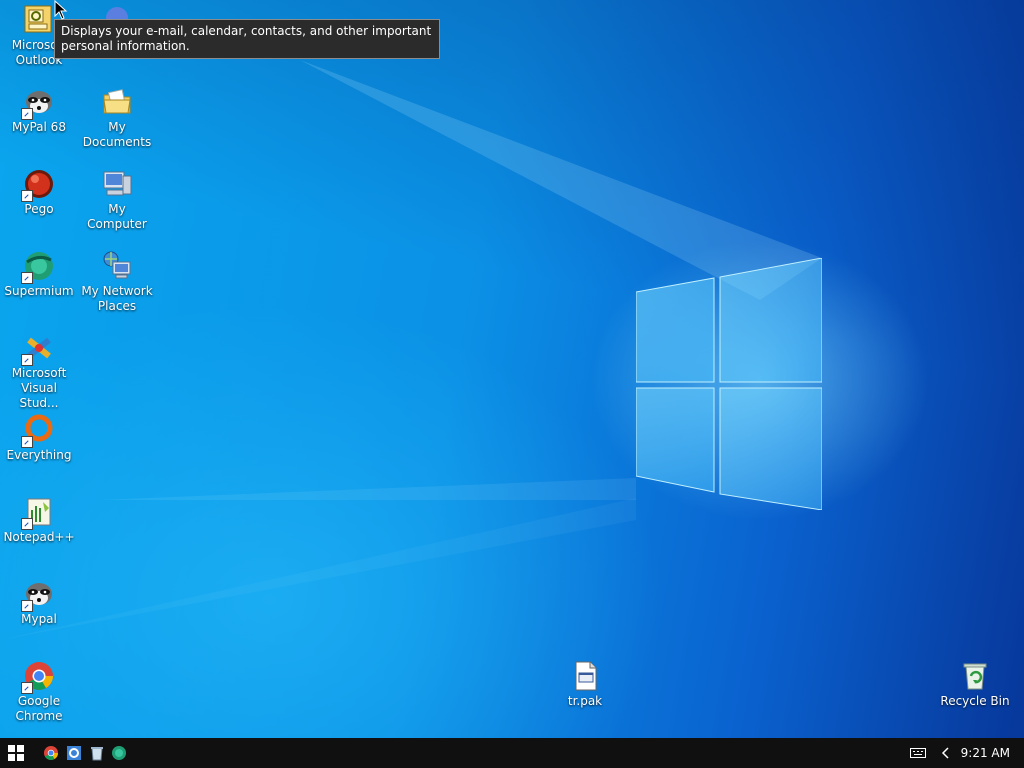  Describe the element at coordinates (39, 127) in the screenshot. I see `icon-label: MyPal 68` at that location.